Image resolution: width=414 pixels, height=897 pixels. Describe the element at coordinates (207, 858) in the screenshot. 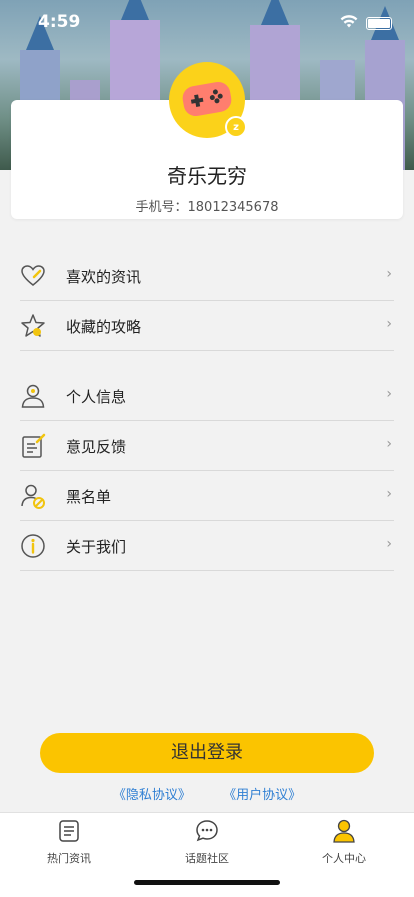

I see `tab-label: 话题社区` at that location.